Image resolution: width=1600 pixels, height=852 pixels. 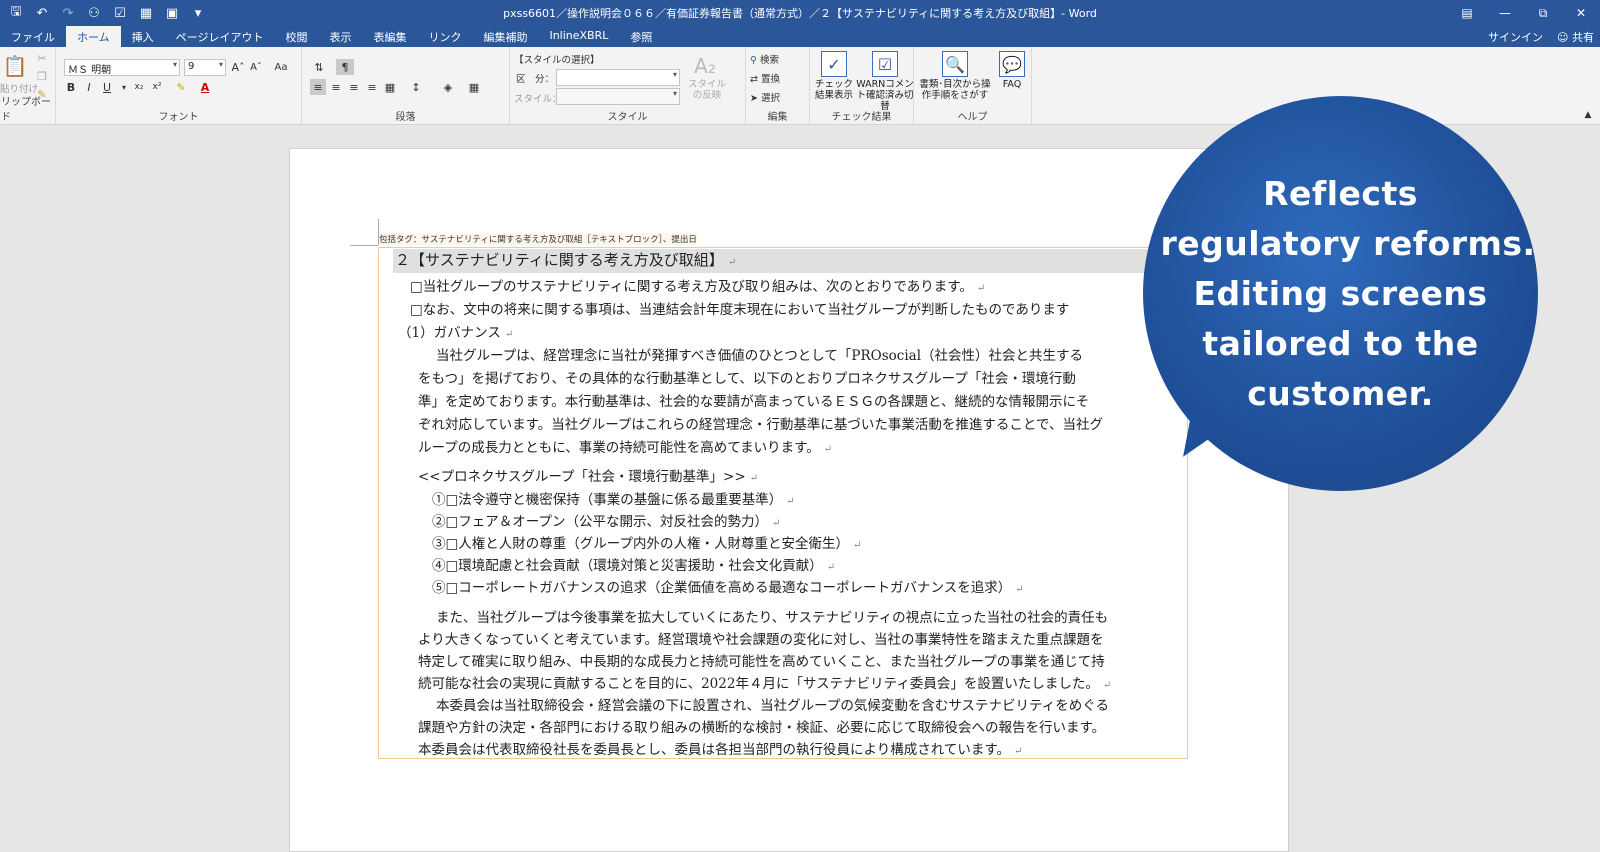 I want to click on shrink-font-icon: Aˇ, so click(x=256, y=67).